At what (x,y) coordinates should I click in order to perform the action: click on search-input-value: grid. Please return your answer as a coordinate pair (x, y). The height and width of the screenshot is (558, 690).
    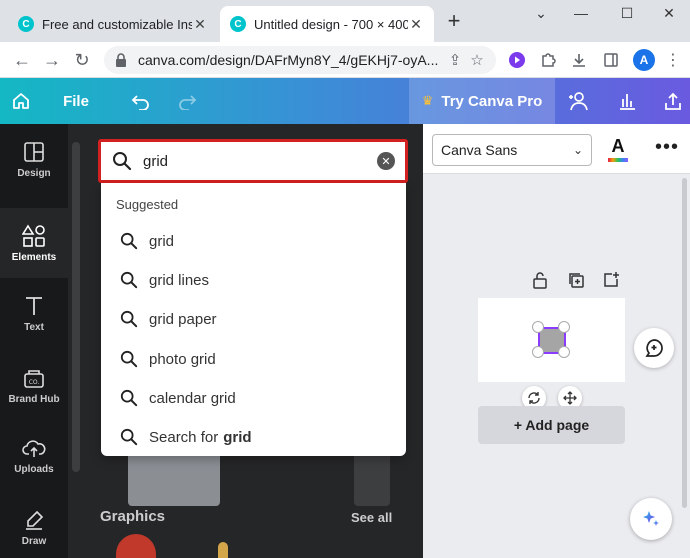
    Looking at the image, I should click on (260, 161).